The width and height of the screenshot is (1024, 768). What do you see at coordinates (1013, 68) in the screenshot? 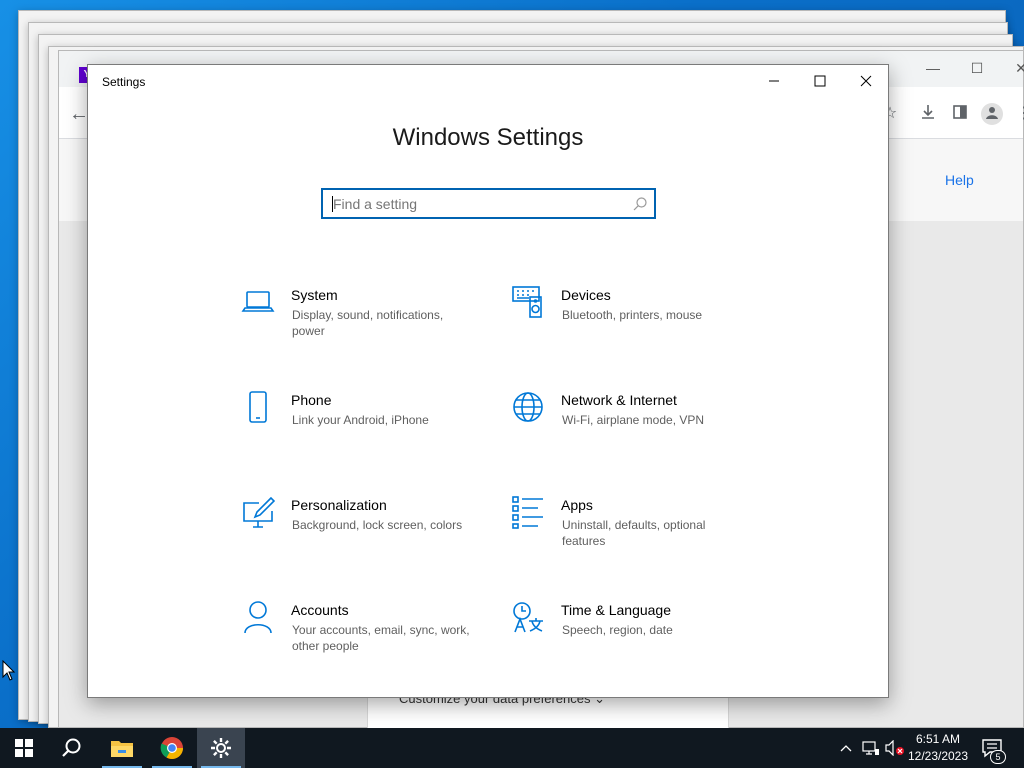
I see `browser-close-icon: ✕` at bounding box center [1013, 68].